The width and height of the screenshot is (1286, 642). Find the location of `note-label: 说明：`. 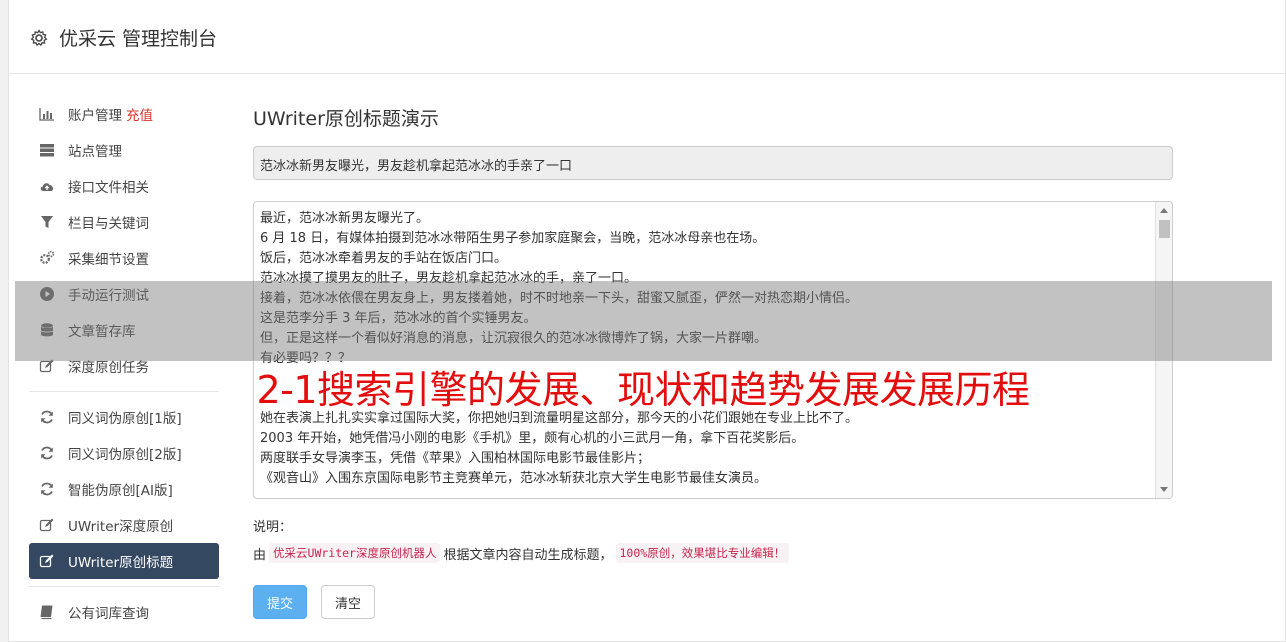

note-label: 说明： is located at coordinates (273, 527).